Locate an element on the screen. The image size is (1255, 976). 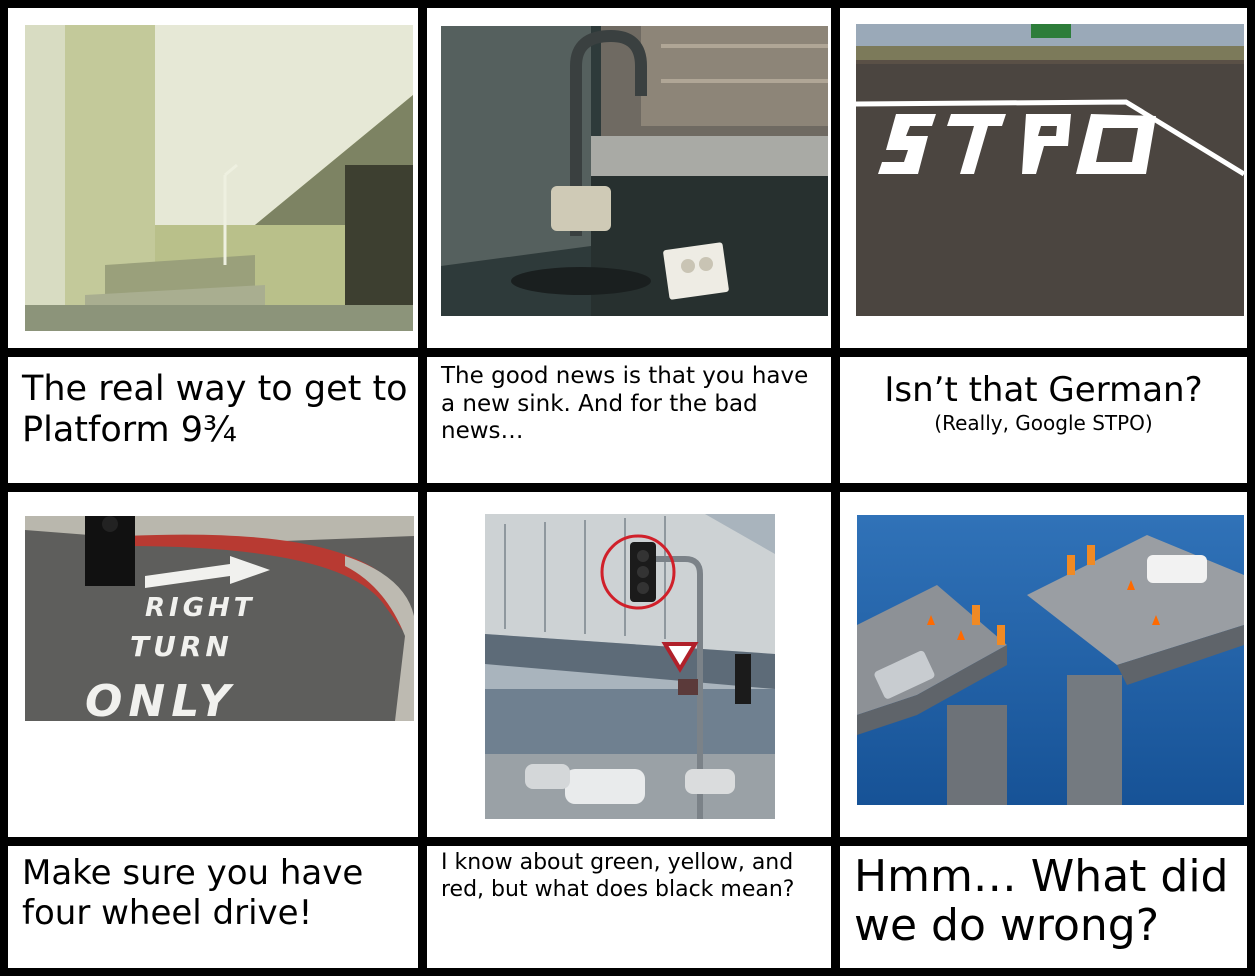
panel-platform-caption-cell: The real way to get to Platform 9¾ is located at coordinates (213, 420).